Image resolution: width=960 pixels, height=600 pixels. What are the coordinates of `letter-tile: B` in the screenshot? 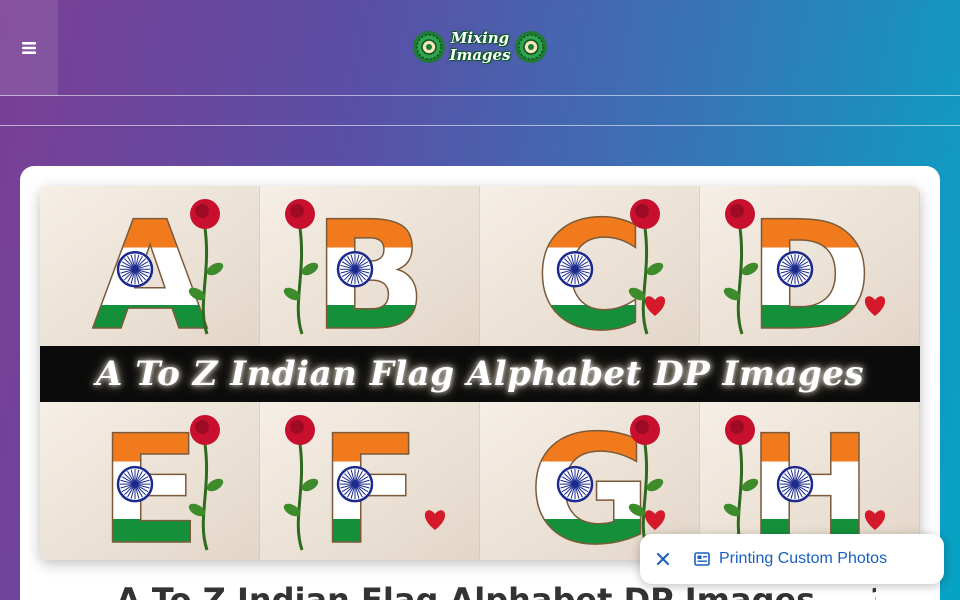 It's located at (370, 275).